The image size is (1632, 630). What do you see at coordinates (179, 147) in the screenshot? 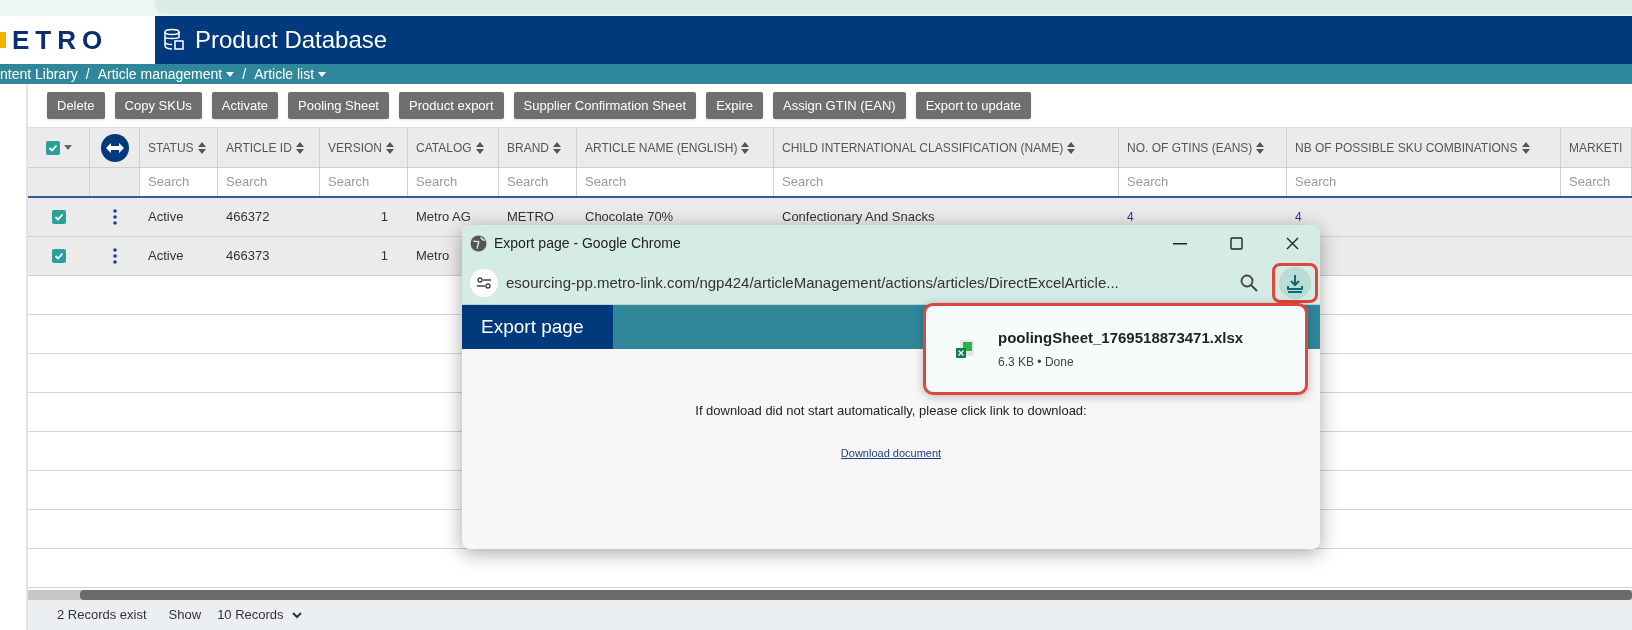
I see `column-header: STATUS` at bounding box center [179, 147].